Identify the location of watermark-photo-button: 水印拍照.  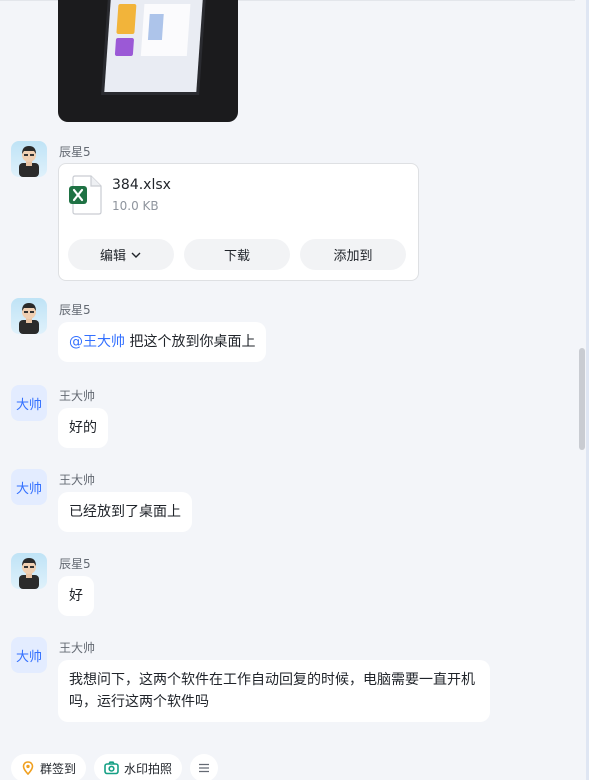
(138, 767).